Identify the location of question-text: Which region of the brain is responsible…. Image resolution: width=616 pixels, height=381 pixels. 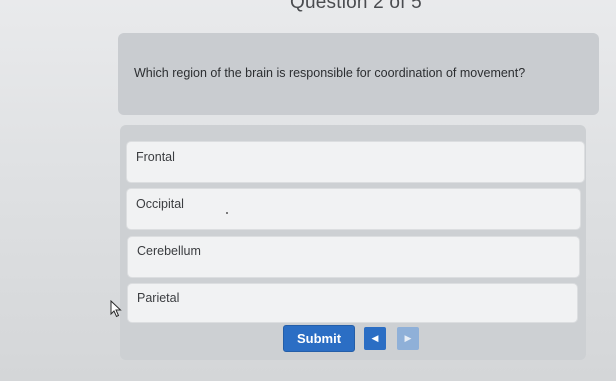
(330, 73).